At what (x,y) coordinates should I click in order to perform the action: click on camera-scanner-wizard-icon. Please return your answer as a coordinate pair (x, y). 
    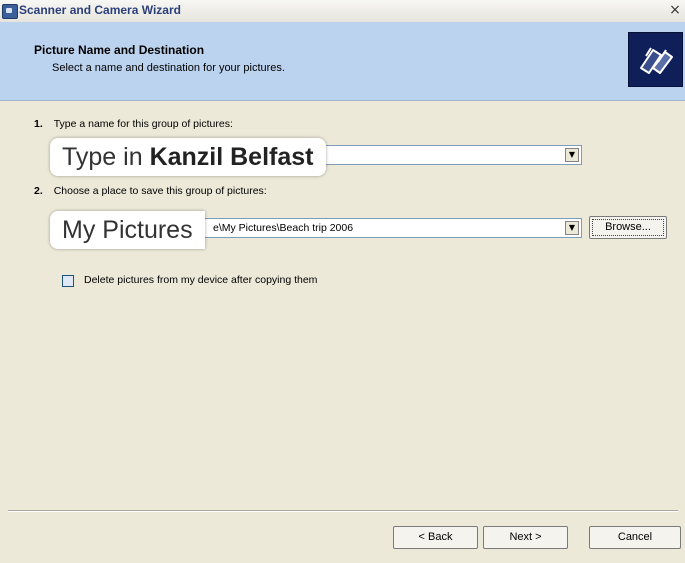
    Looking at the image, I should click on (655, 59).